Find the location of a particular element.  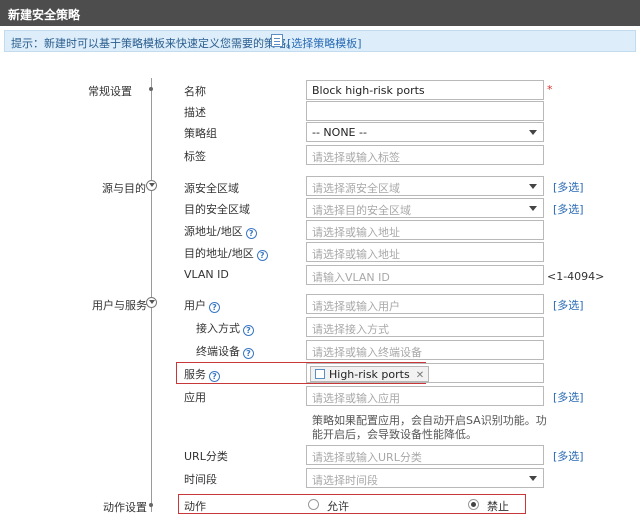

section-general-dot is located at coordinates (151, 89).